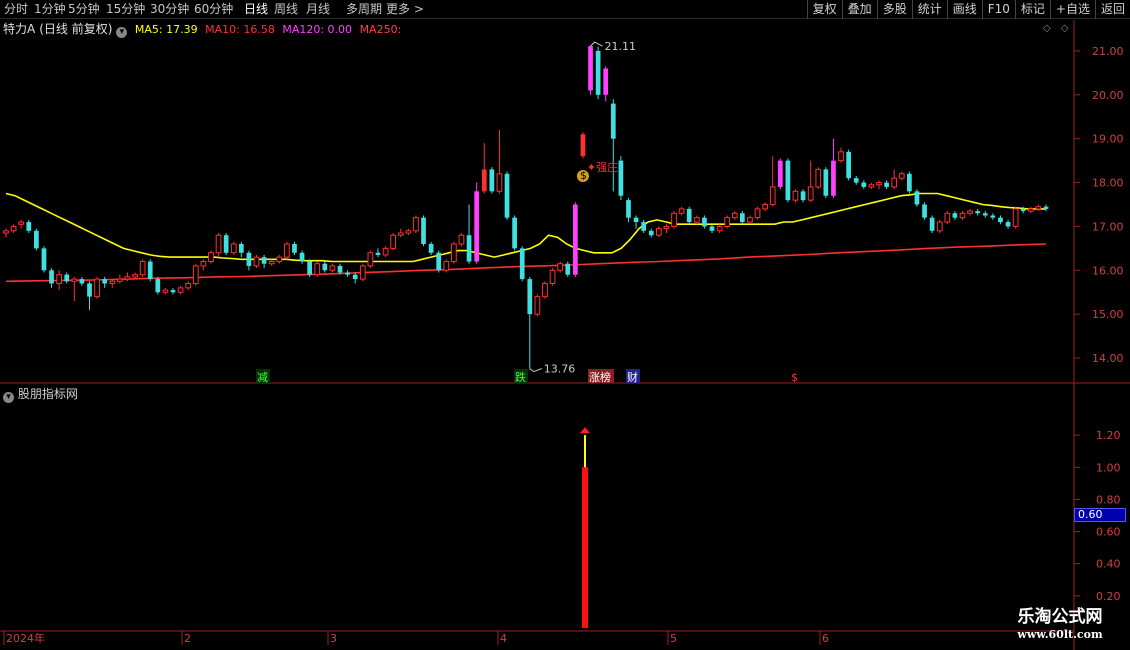  I want to click on price-tick-label: 16.00, so click(1108, 270).